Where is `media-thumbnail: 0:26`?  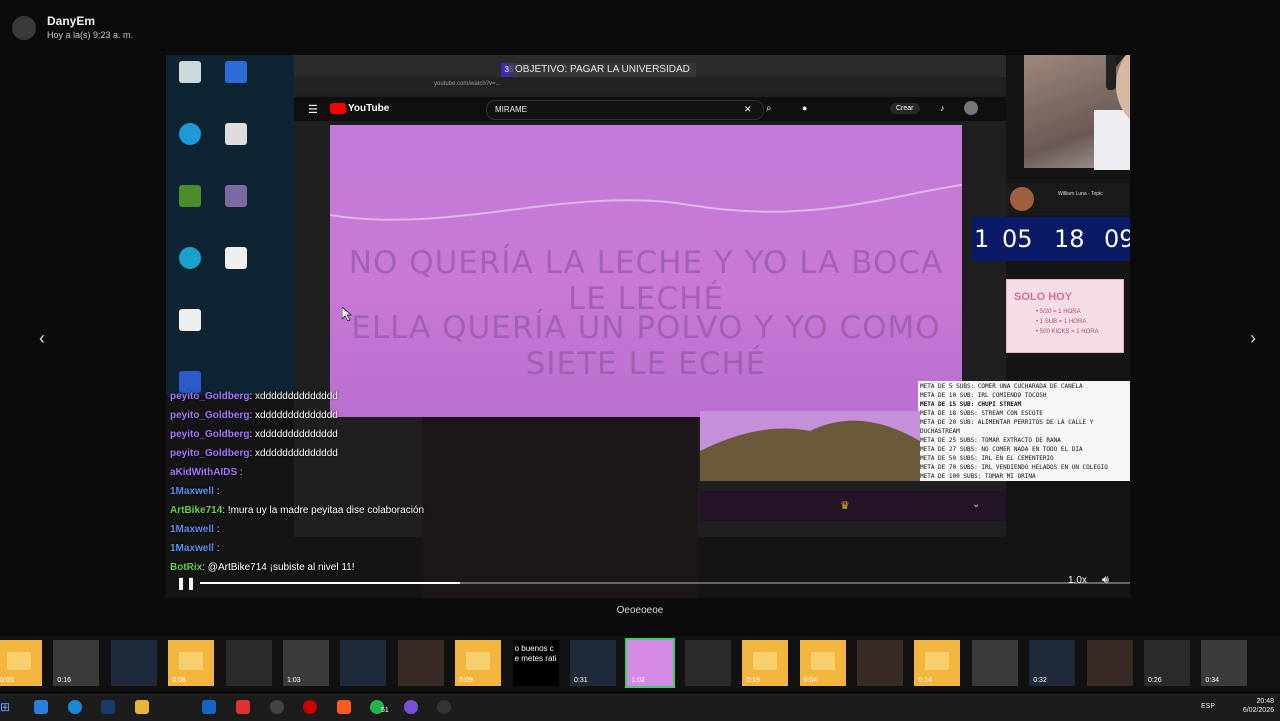 media-thumbnail: 0:26 is located at coordinates (1167, 663).